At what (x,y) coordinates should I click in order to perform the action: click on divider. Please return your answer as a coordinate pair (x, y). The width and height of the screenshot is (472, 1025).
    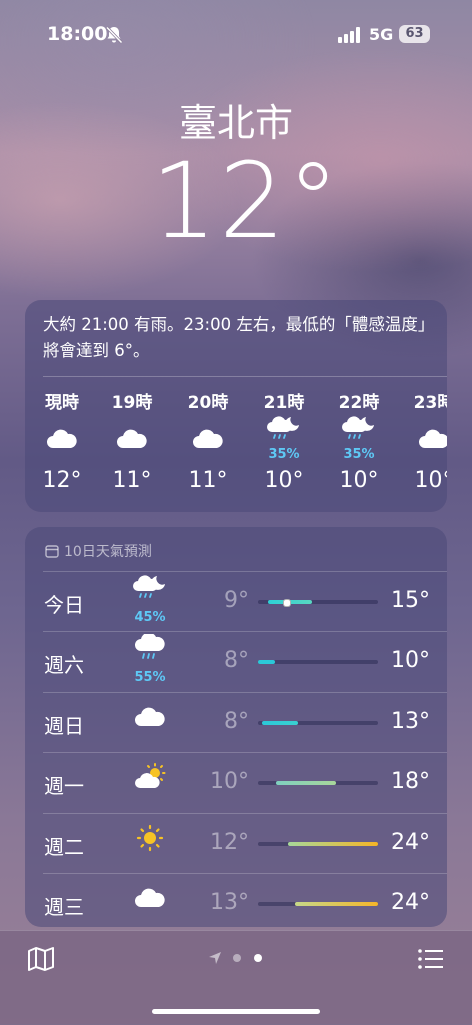
    Looking at the image, I should click on (245, 376).